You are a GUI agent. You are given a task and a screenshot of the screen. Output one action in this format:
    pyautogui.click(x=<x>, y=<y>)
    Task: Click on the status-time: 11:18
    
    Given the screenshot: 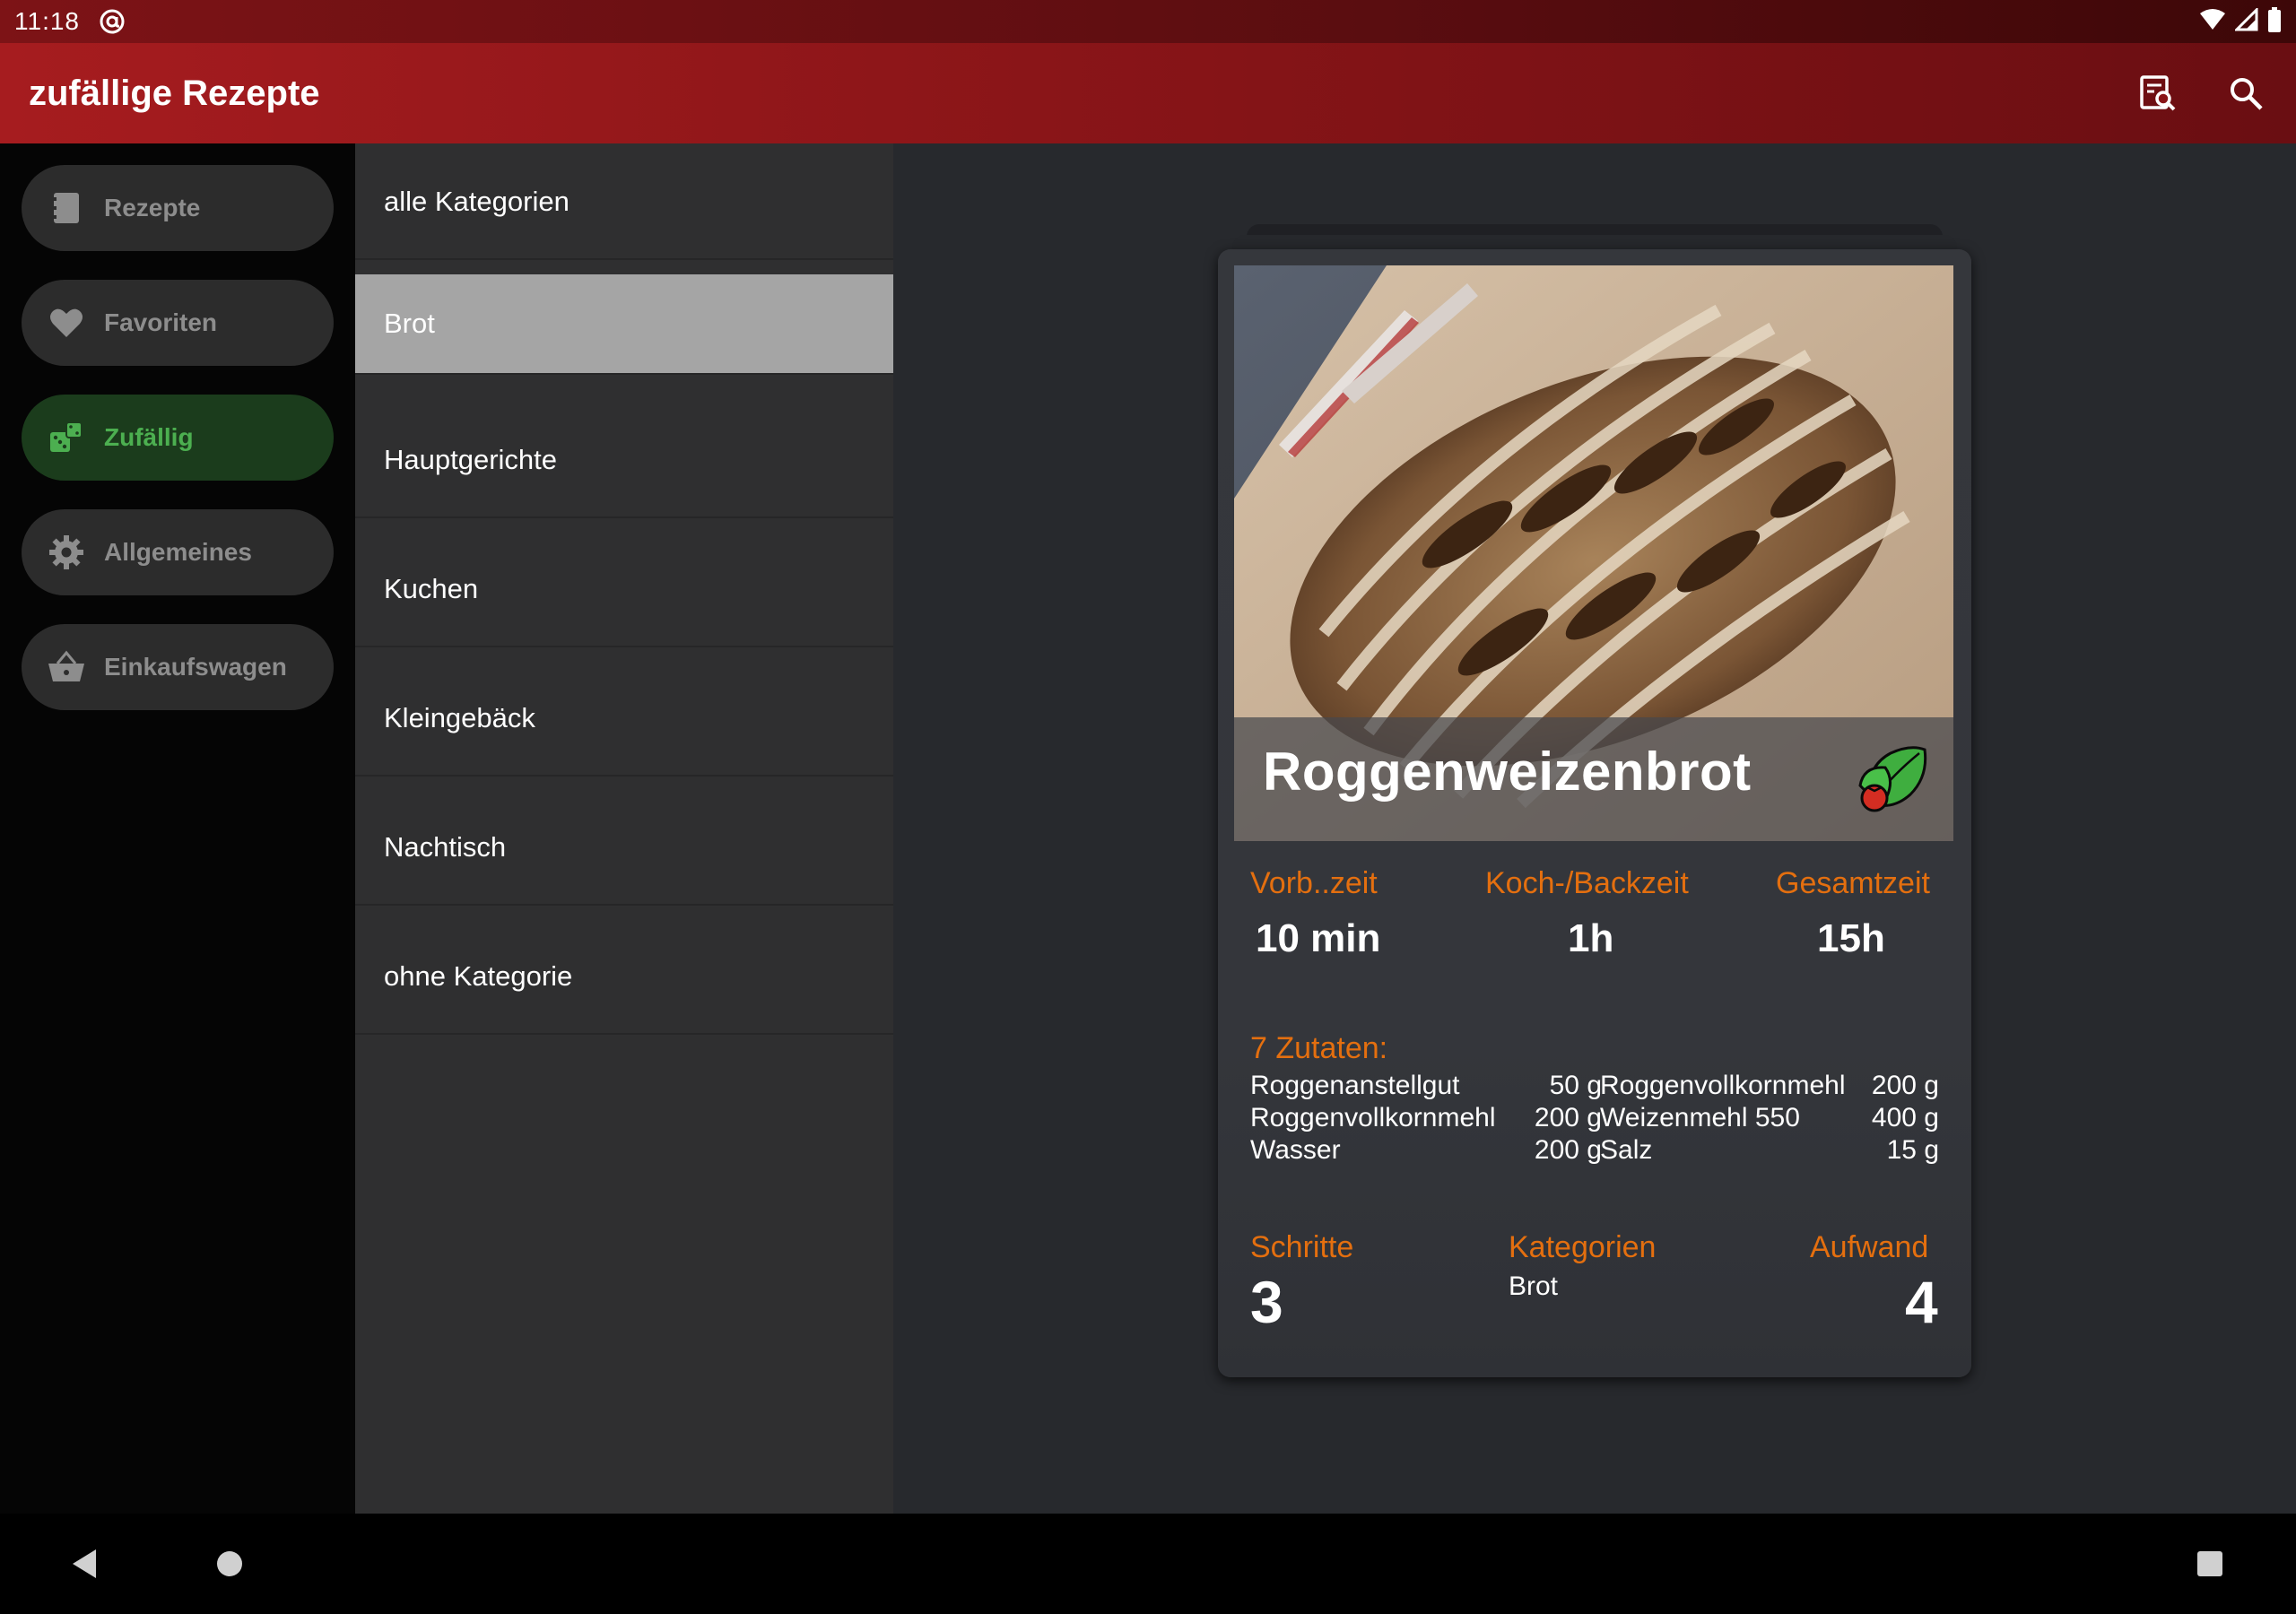 What is the action you would take?
    pyautogui.click(x=47, y=21)
    